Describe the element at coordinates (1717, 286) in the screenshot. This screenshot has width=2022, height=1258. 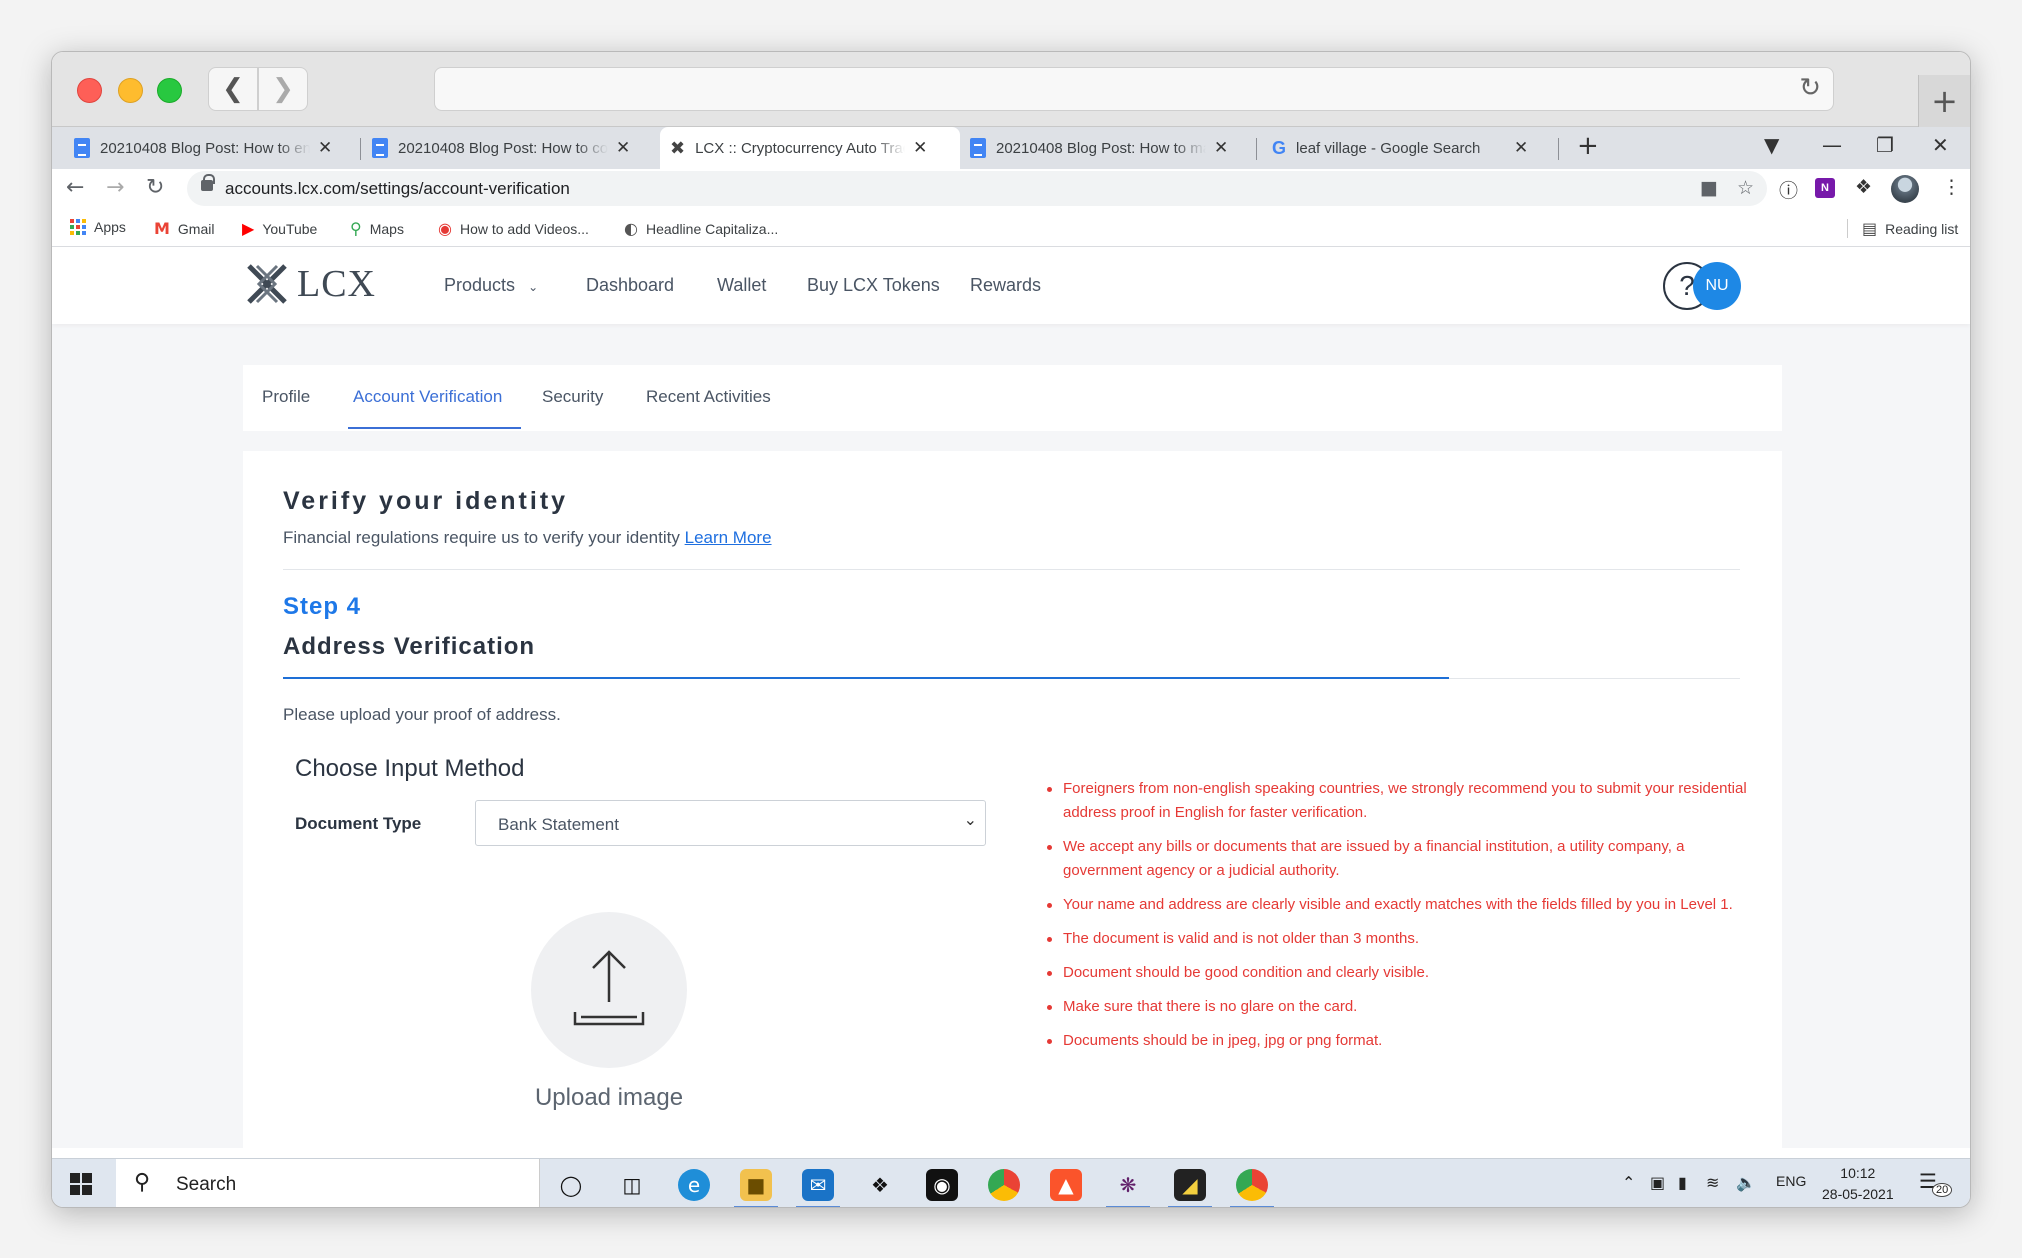
I see `user-avatar: NU` at that location.